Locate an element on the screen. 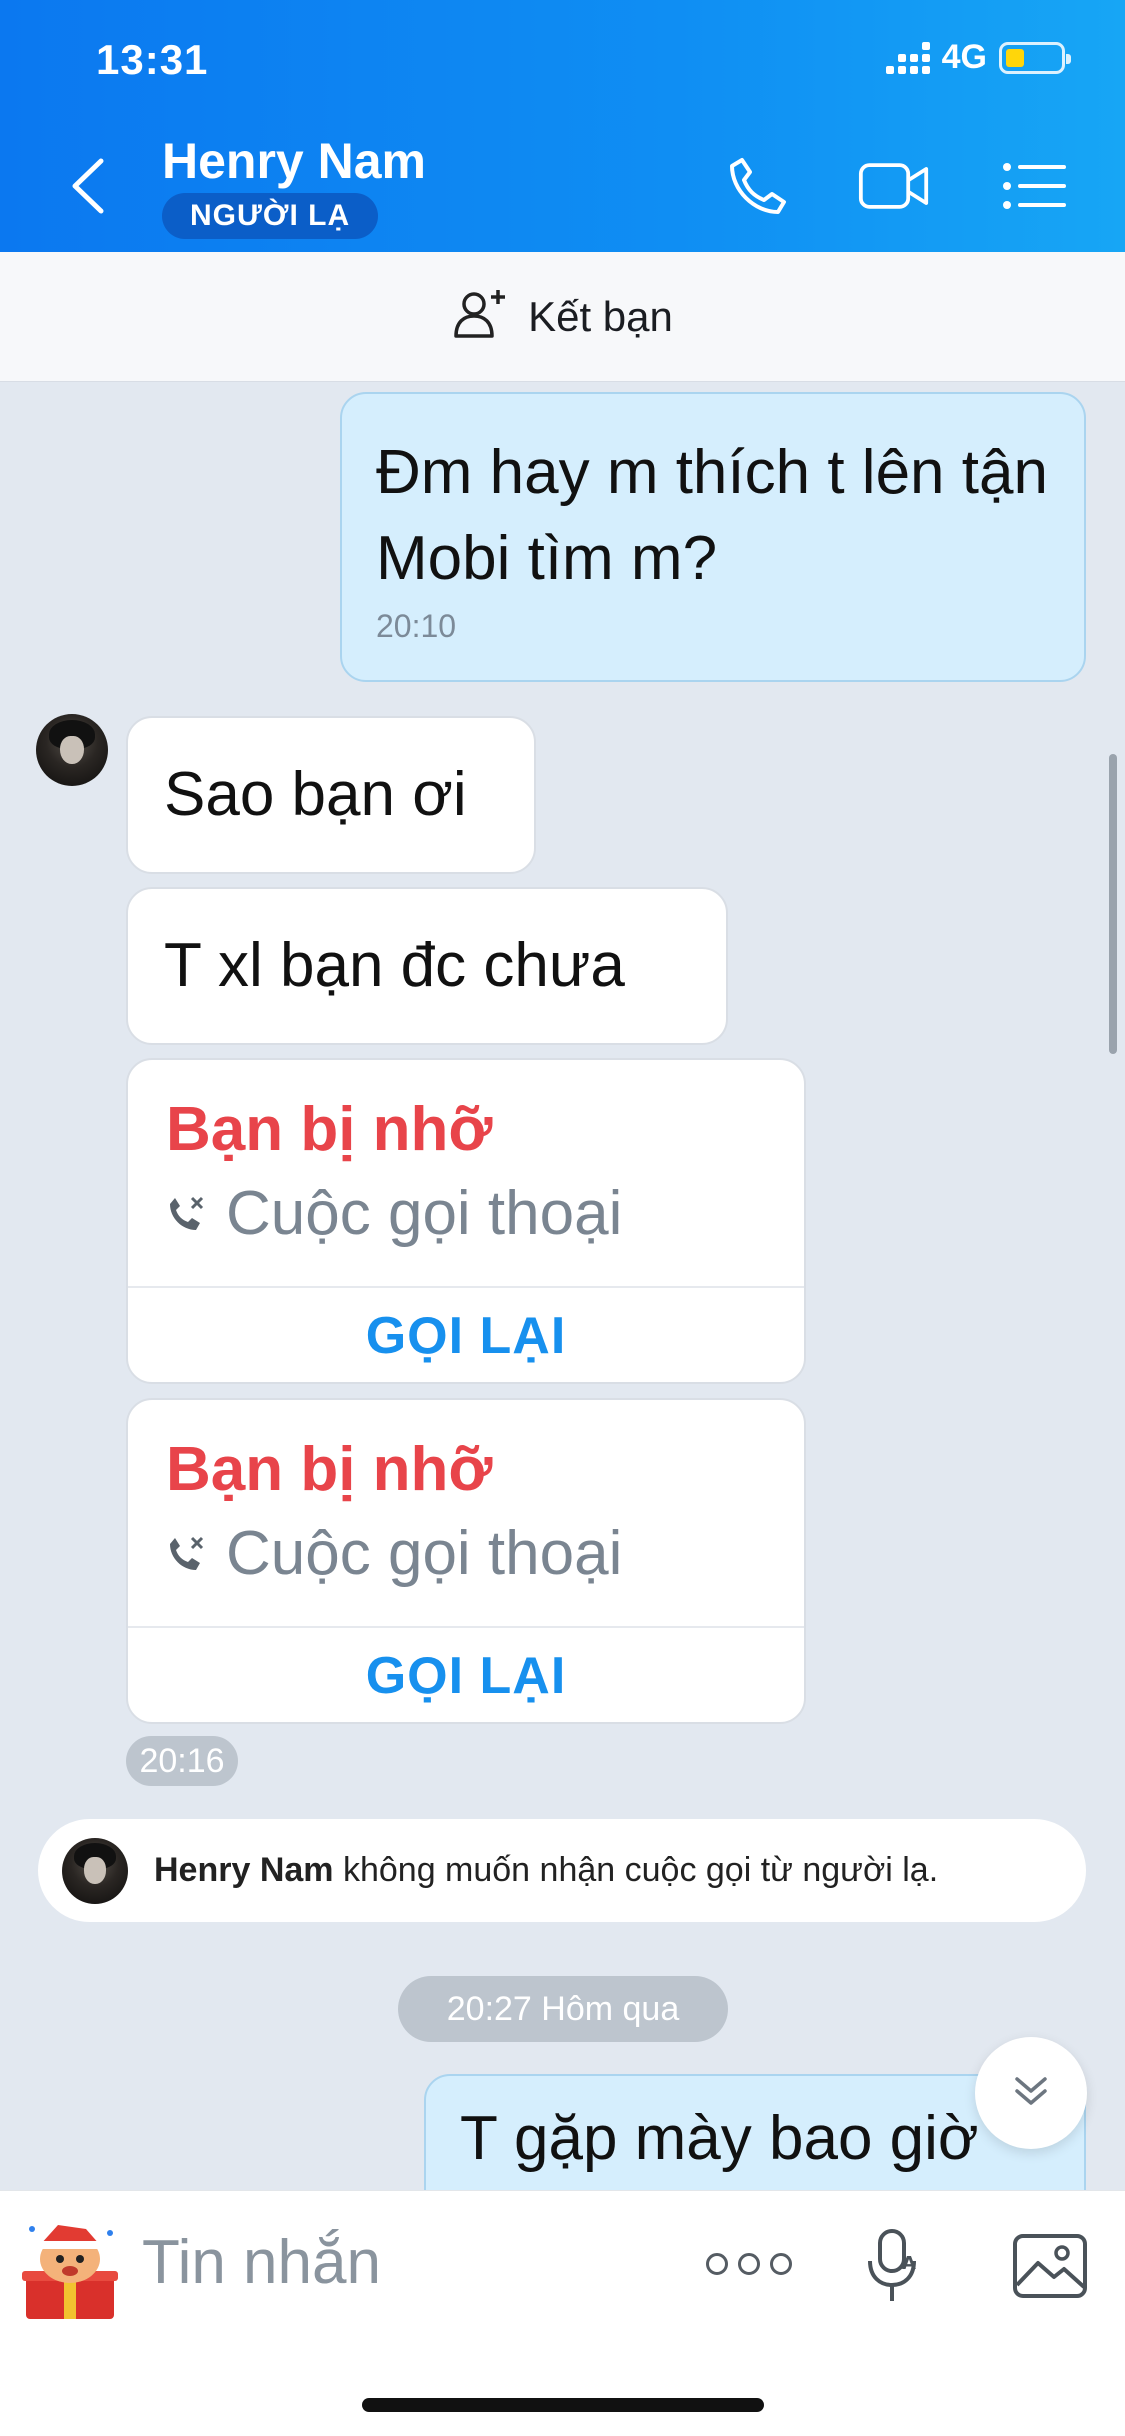 The height and width of the screenshot is (2436, 1125). scroll-indicator is located at coordinates (1113, 904).